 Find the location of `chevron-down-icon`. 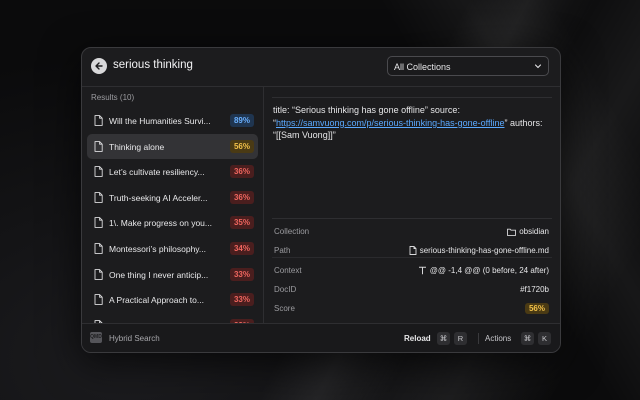

chevron-down-icon is located at coordinates (538, 66).